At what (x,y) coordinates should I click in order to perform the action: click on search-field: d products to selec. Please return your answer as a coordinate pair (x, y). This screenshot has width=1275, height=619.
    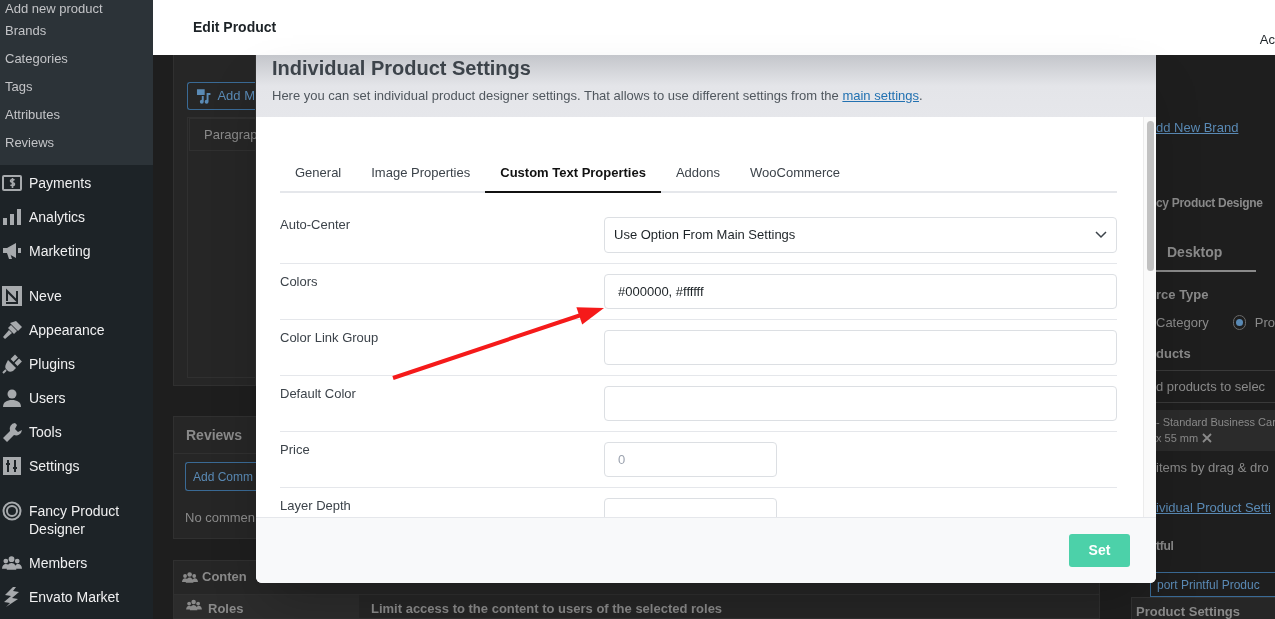
    Looking at the image, I should click on (1212, 386).